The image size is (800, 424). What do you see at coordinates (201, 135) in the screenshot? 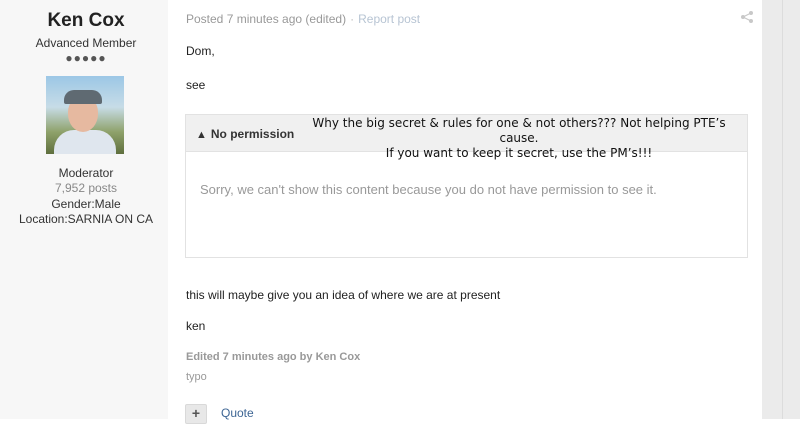
I see `warning-icon: ▲` at bounding box center [201, 135].